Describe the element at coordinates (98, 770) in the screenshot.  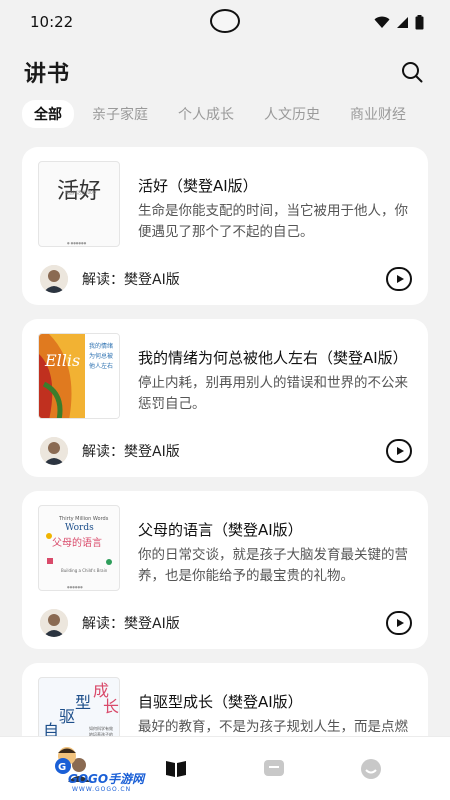
I see `watermark-logo: G GOGO手游网 WWW.GOGO.CN` at that location.